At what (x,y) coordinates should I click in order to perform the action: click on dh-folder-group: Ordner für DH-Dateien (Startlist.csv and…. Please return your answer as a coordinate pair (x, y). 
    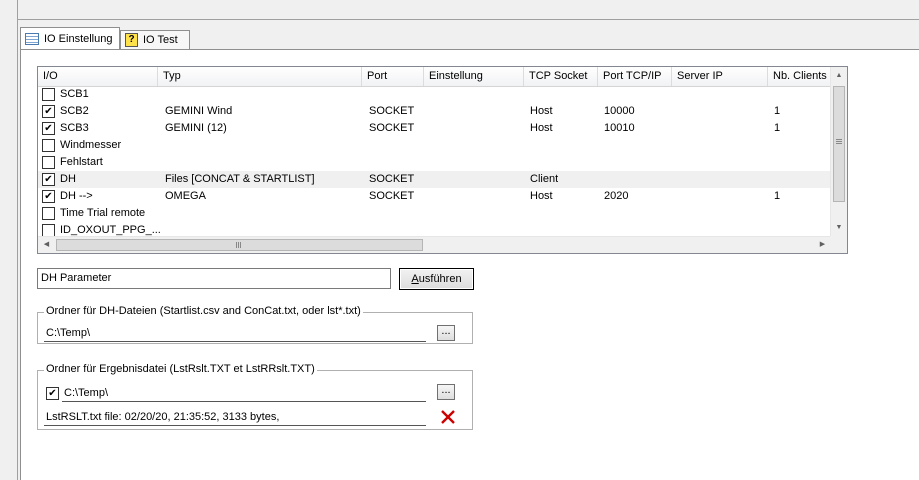
    Looking at the image, I should click on (255, 324).